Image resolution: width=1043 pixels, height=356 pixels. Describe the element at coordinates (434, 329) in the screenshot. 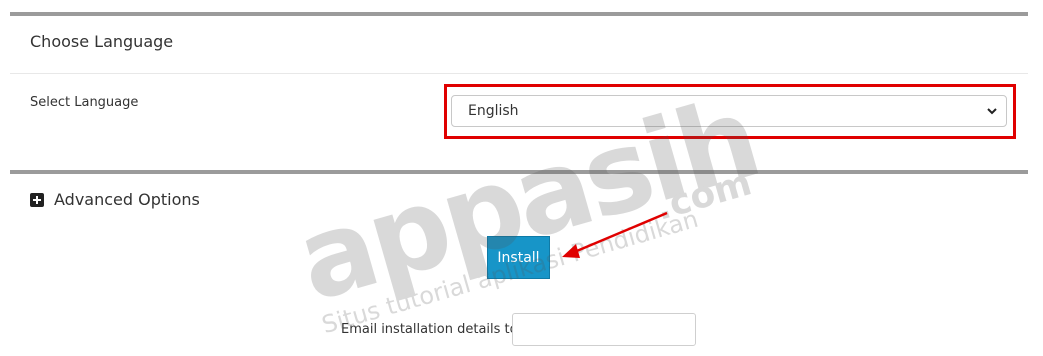

I see `email-label: Email installation details to :` at that location.